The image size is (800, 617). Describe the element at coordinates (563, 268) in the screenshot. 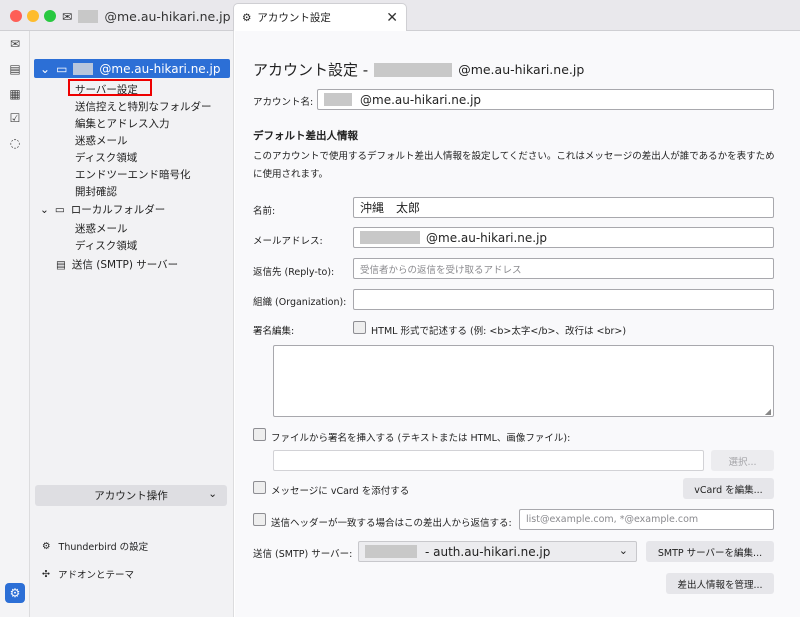

I see `reply-to-input: 受信者からの返信を受け取るアドレス` at that location.